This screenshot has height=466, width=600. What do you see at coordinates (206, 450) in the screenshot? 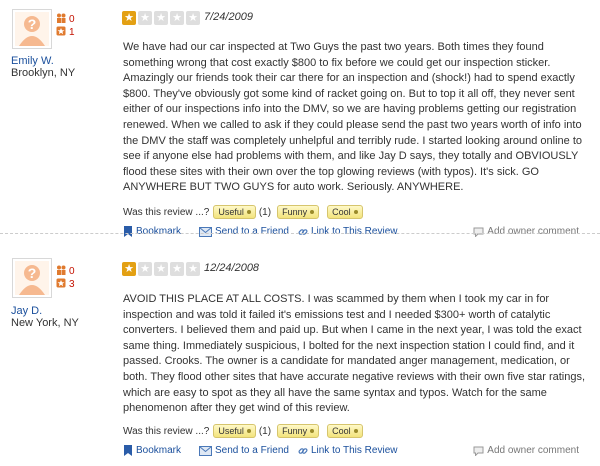
I see `send-icon` at bounding box center [206, 450].